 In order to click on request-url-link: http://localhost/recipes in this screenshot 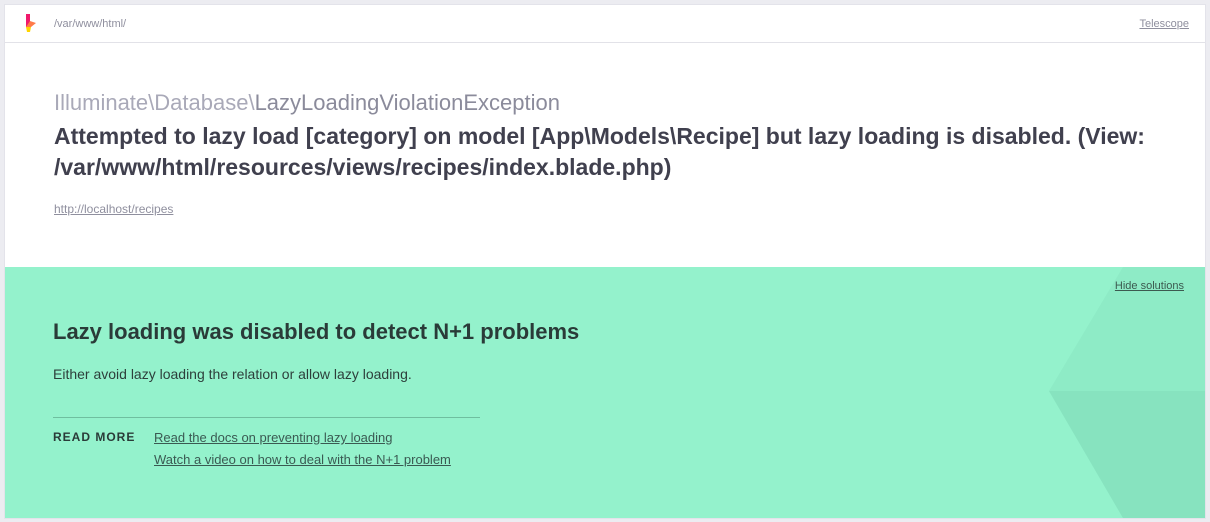, I will do `click(113, 209)`.